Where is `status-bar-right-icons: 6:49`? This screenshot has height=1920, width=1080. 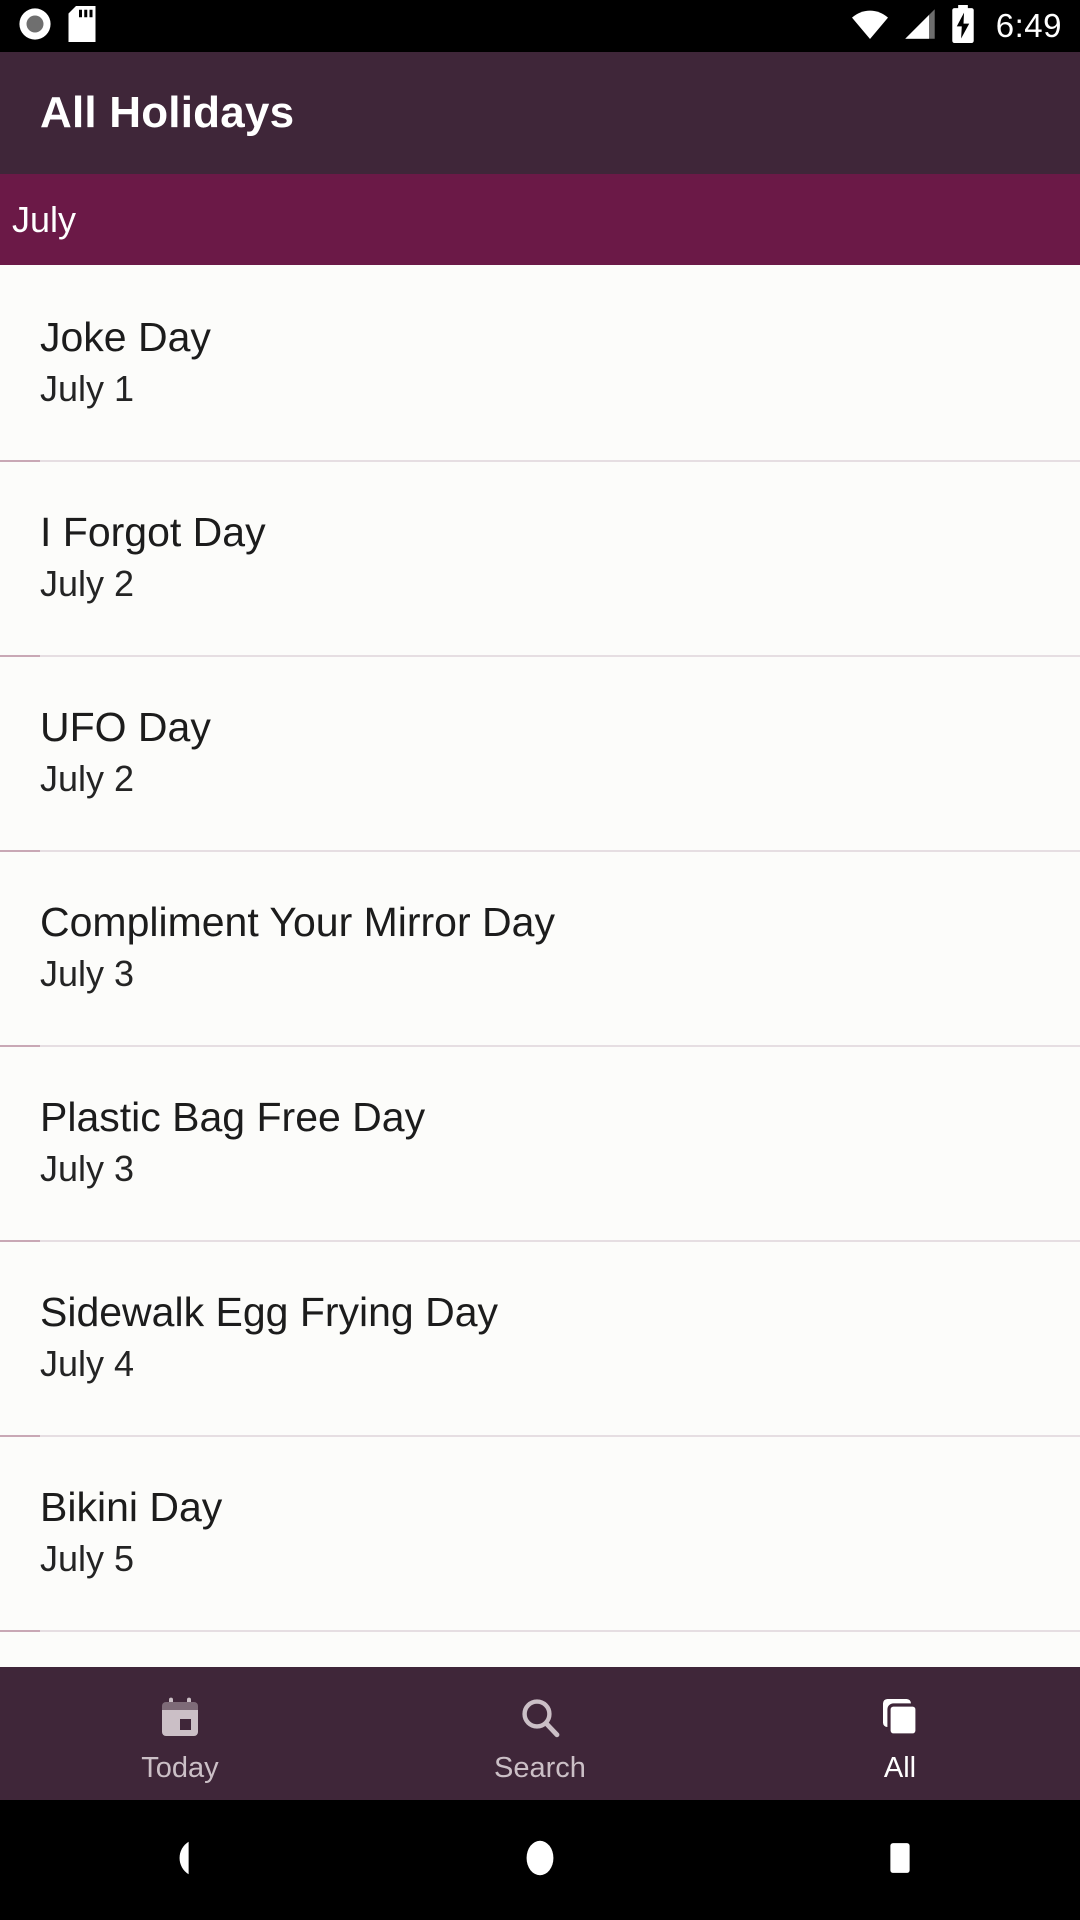
status-bar-right-icons: 6:49 is located at coordinates (956, 26).